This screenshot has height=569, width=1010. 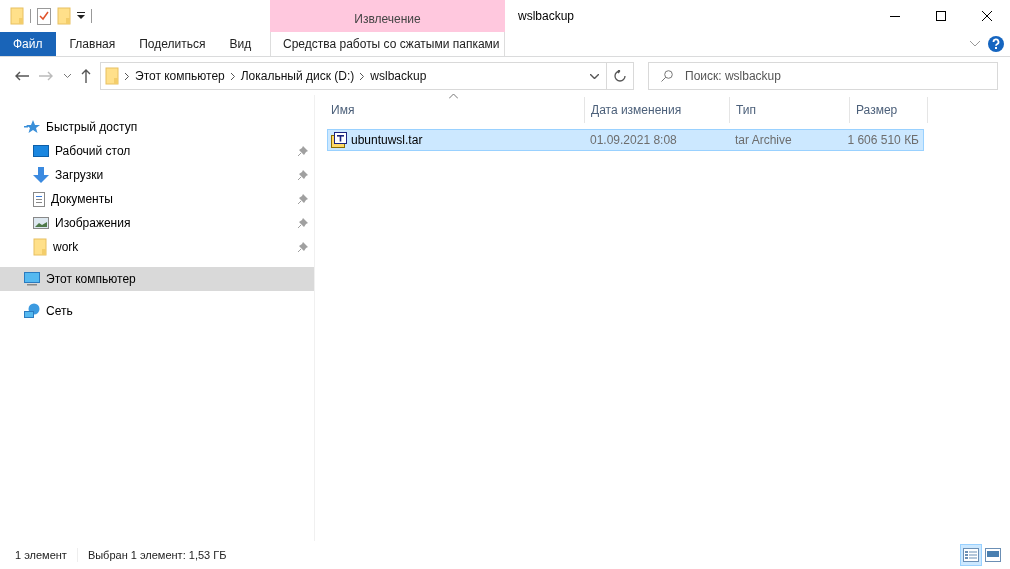 I want to click on ribbon-tab: Файл, so click(x=28, y=44).